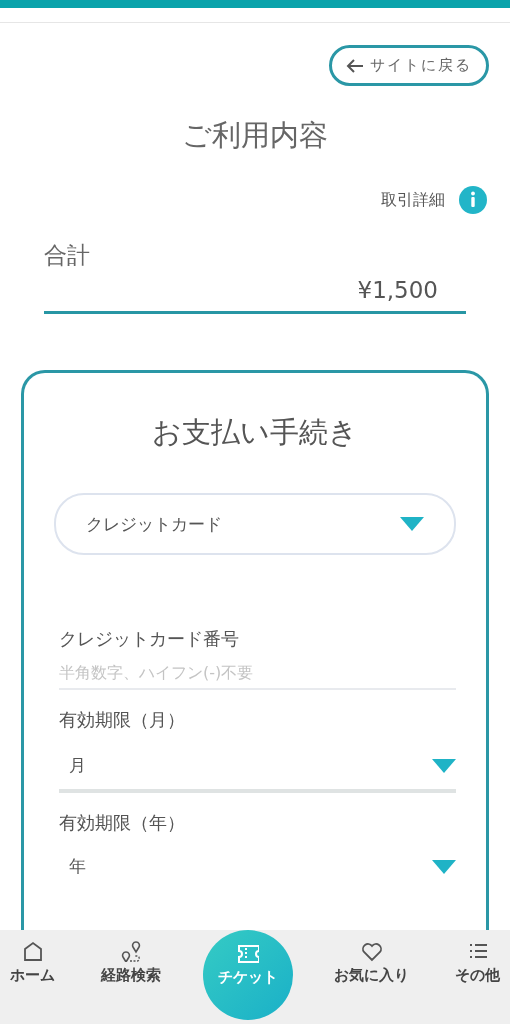 The height and width of the screenshot is (1024, 510). I want to click on payment-method-select: クレジットカード, so click(255, 524).